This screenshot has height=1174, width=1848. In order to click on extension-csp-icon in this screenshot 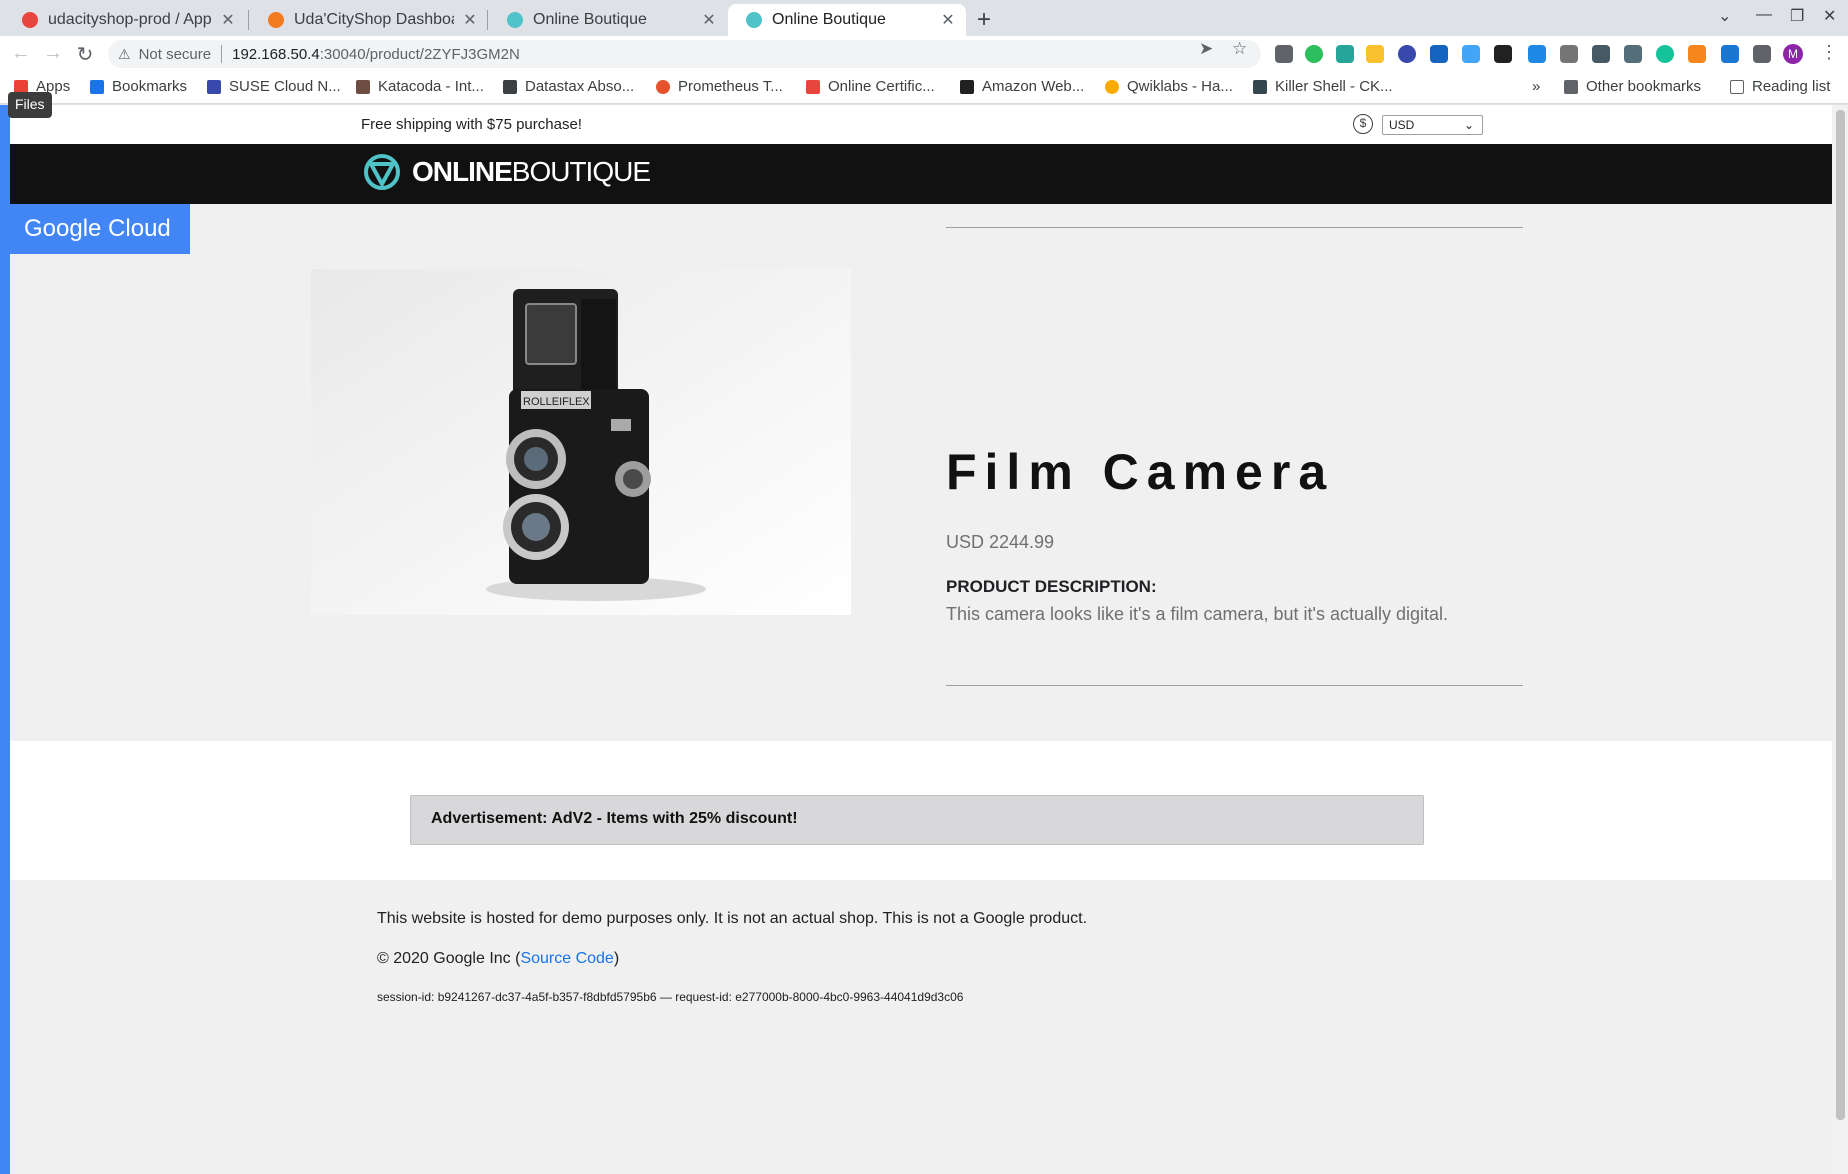, I will do `click(1601, 54)`.